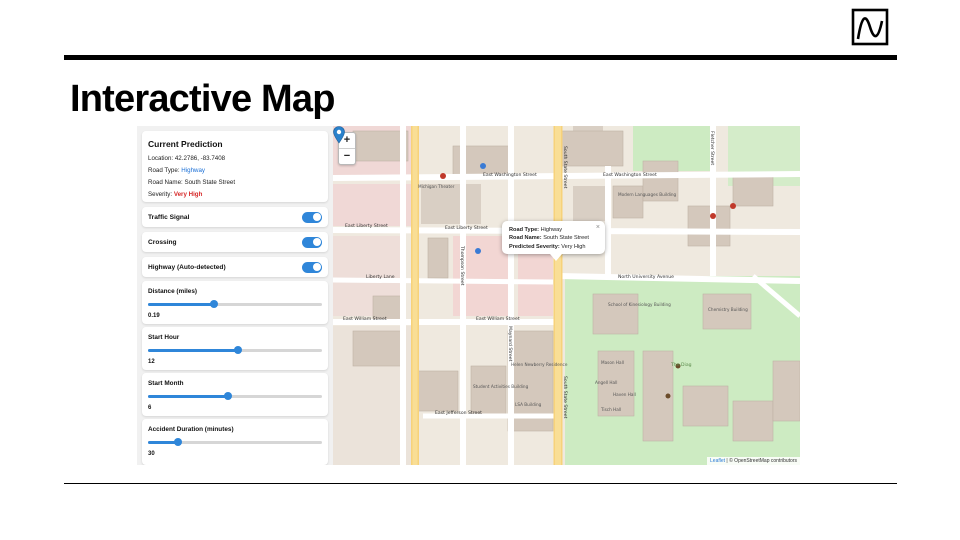  I want to click on location-value: 42.2786, -83.7408, so click(200, 158).